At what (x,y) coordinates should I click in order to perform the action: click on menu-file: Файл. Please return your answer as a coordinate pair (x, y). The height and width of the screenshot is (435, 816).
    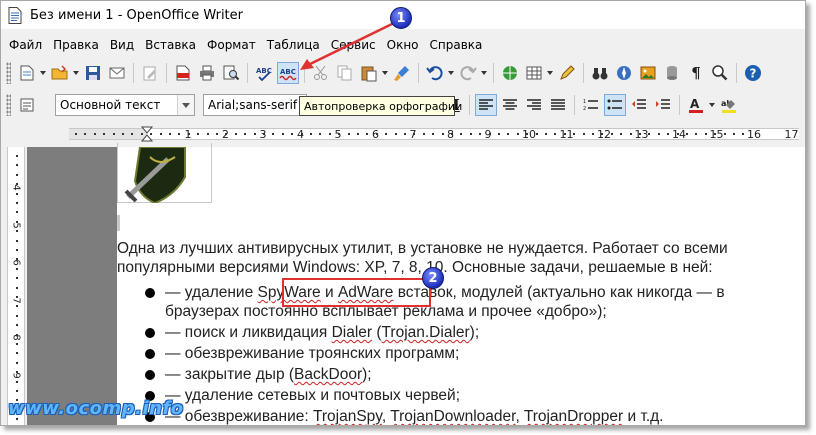
    Looking at the image, I should click on (25, 45).